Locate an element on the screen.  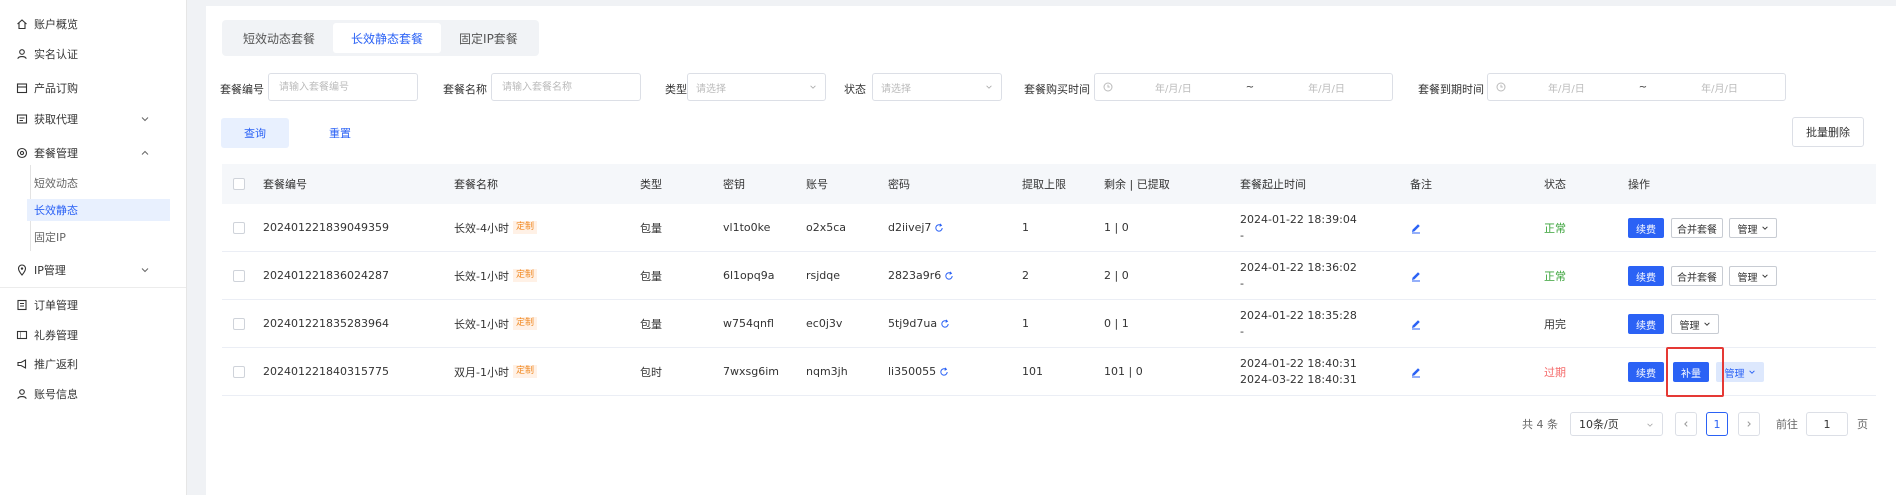
sidebar-item-account: 账号信息 is located at coordinates (93, 394).